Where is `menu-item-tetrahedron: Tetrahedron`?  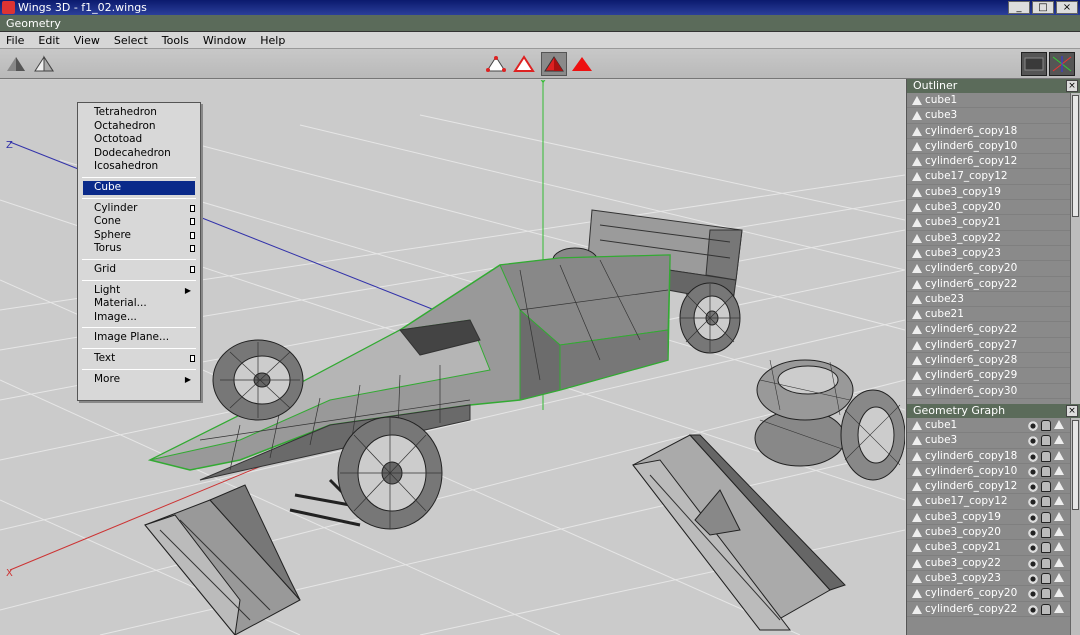 menu-item-tetrahedron: Tetrahedron is located at coordinates (139, 113).